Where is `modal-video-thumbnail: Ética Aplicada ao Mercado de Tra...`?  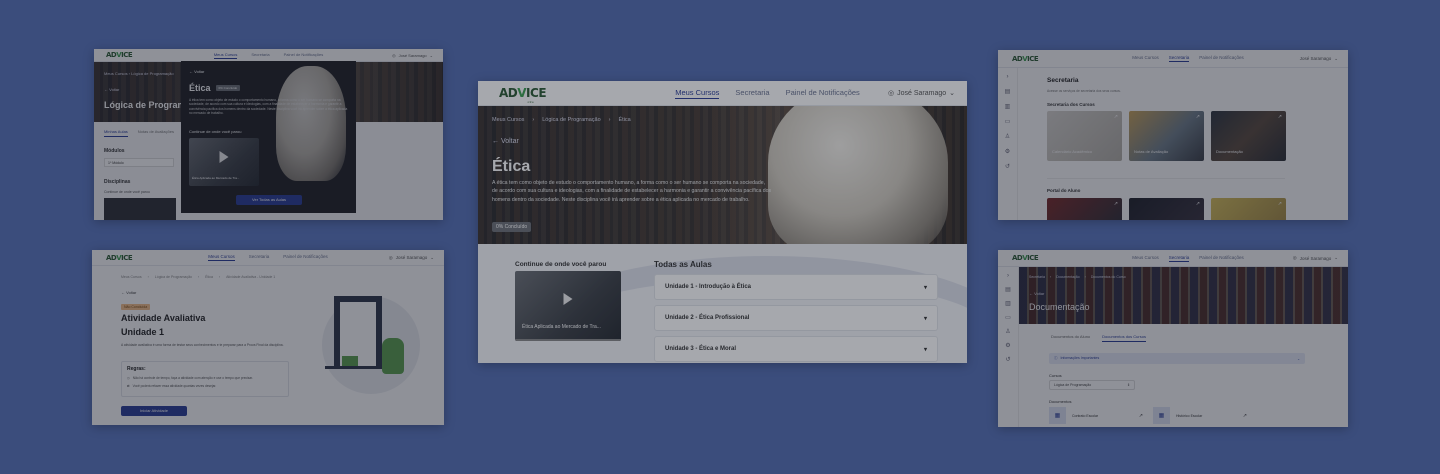
modal-video-thumbnail: Ética Aplicada ao Mercado de Tra... is located at coordinates (224, 162).